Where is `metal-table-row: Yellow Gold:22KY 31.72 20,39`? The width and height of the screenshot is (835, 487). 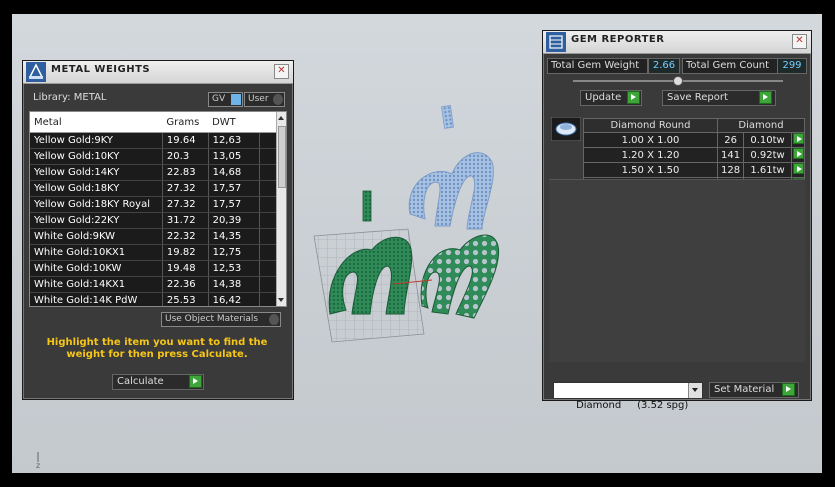 metal-table-row: Yellow Gold:22KY 31.72 20,39 is located at coordinates (154, 220).